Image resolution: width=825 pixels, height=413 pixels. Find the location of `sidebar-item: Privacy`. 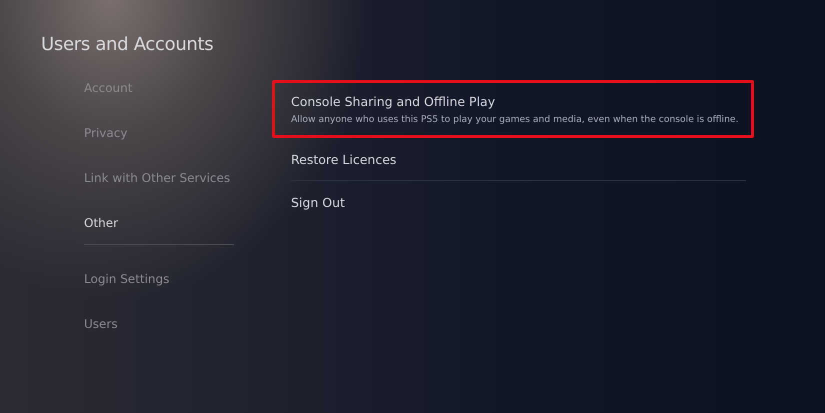

sidebar-item: Privacy is located at coordinates (106, 146).